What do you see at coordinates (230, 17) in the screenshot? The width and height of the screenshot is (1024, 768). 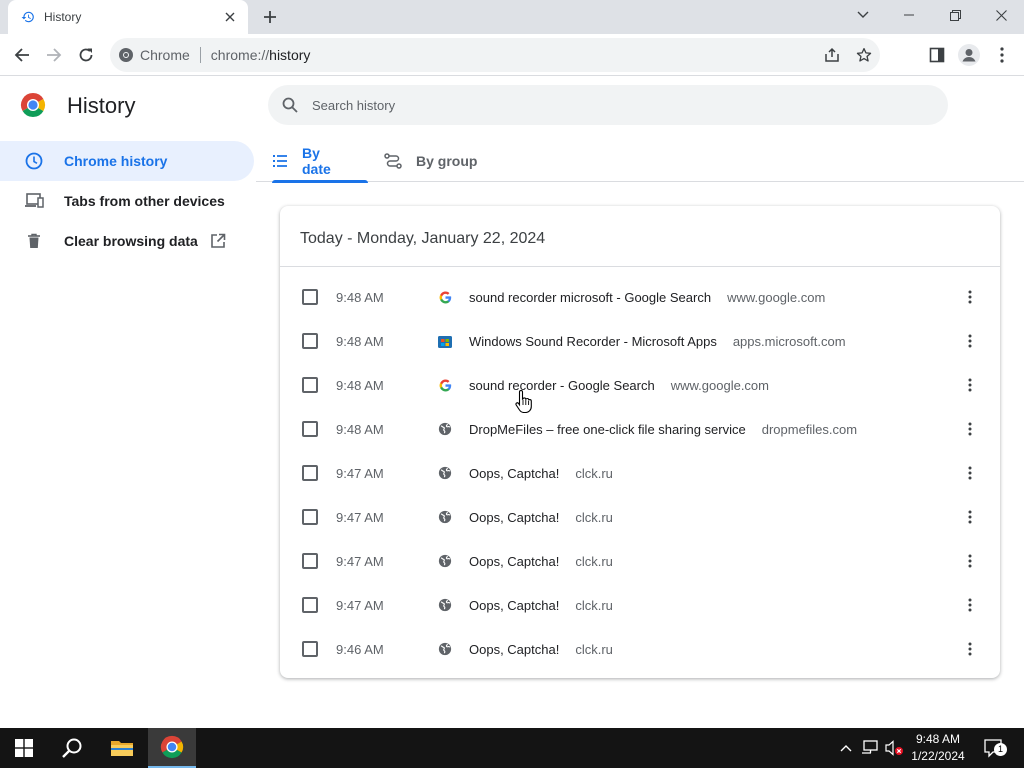 I see `close-tab-icon` at bounding box center [230, 17].